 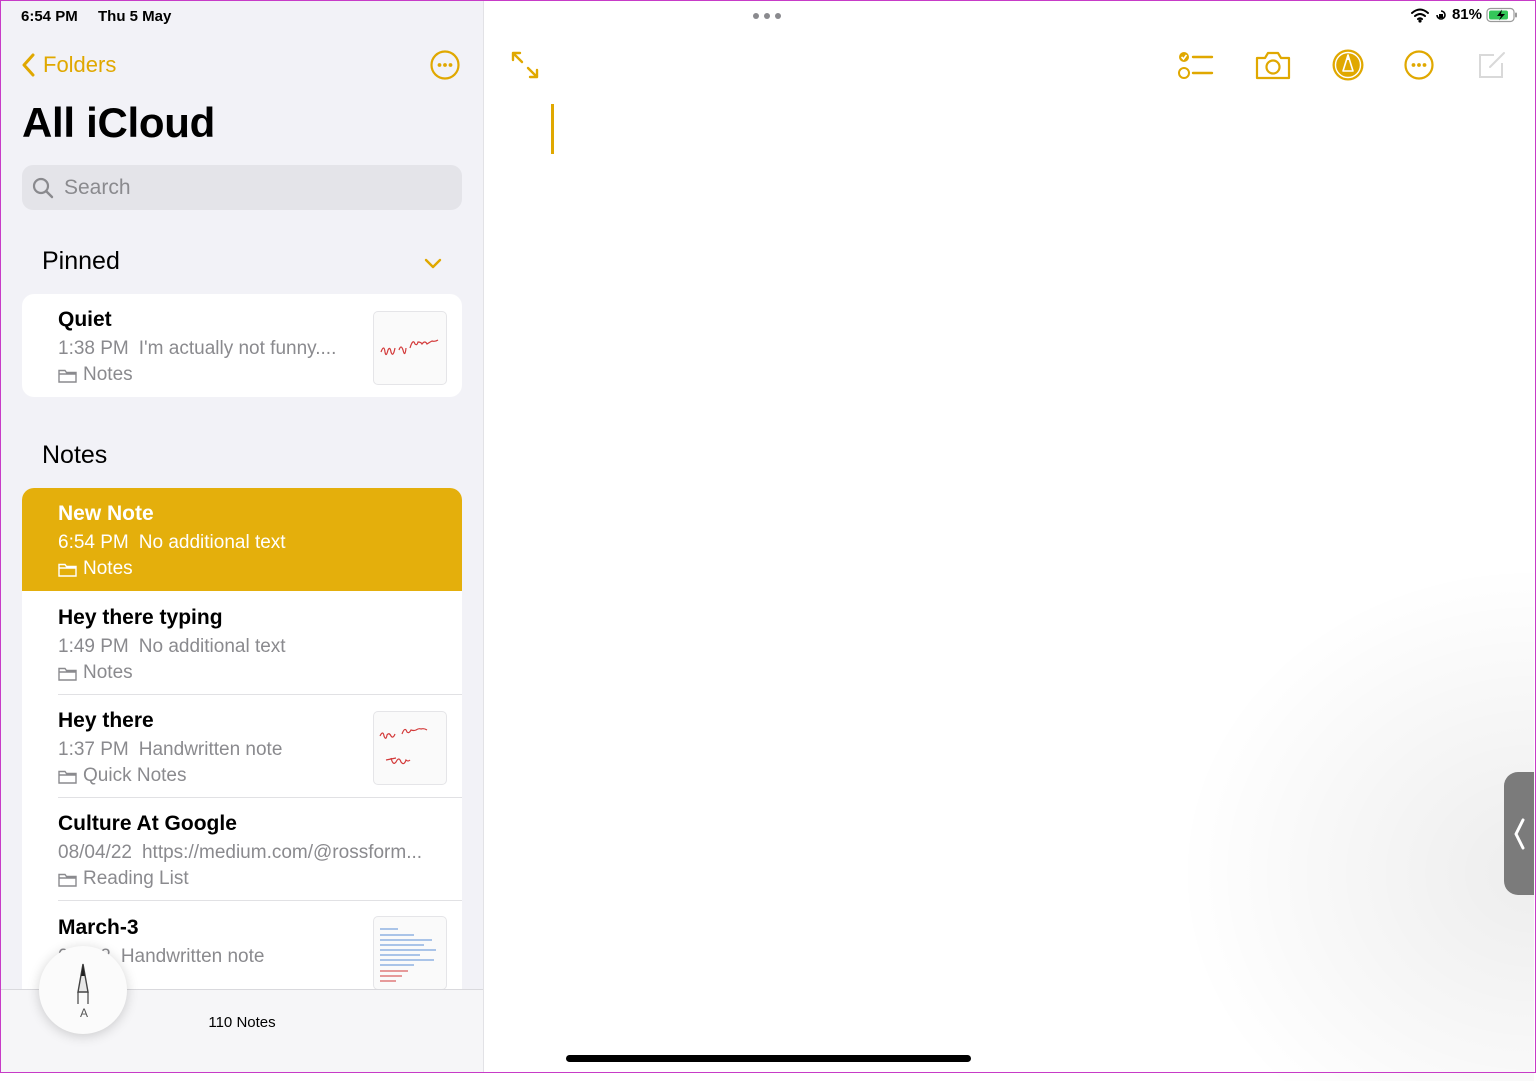 I want to click on note-title: Culture At Google, so click(x=147, y=823).